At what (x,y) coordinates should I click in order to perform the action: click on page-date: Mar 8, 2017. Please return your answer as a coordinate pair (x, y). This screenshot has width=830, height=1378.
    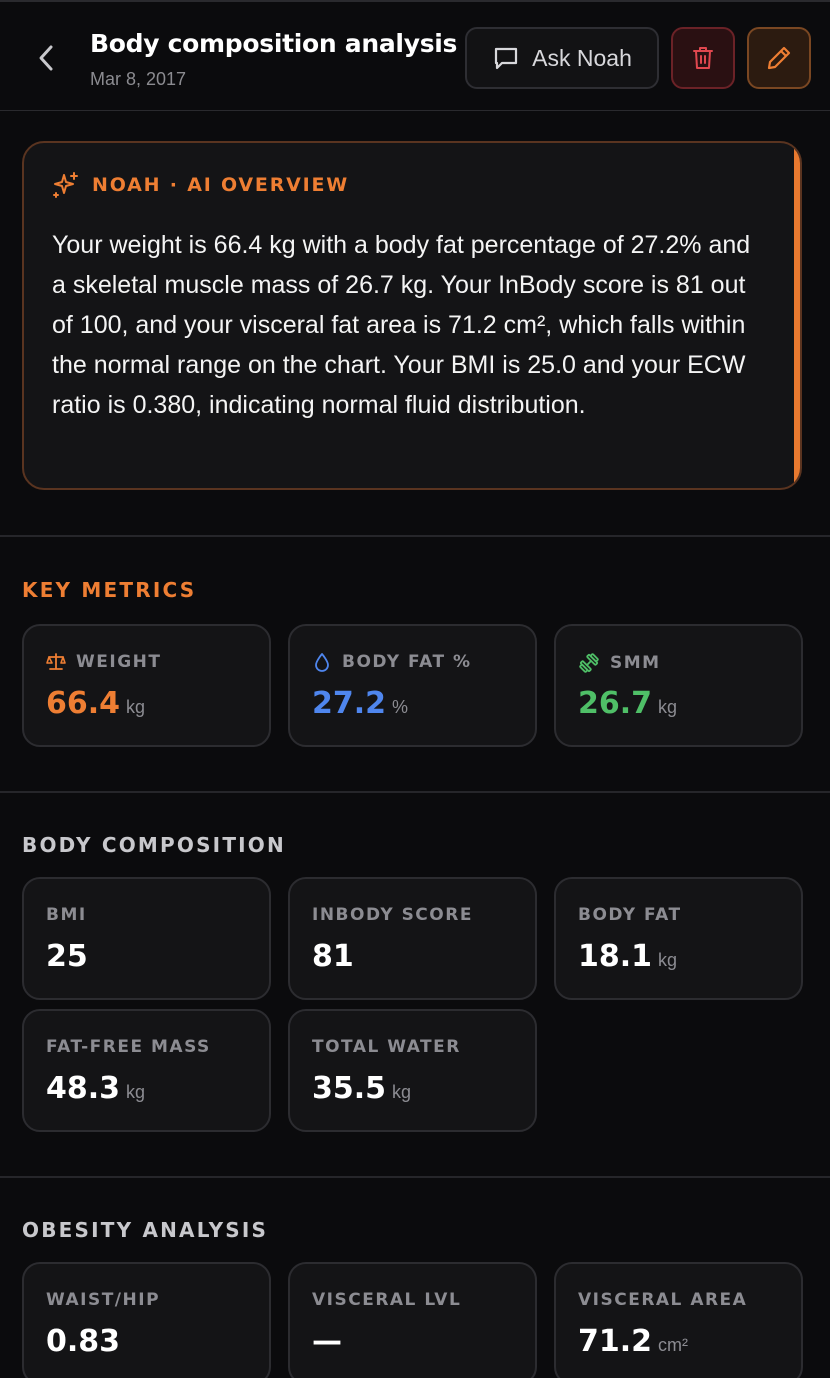
    Looking at the image, I should click on (138, 79).